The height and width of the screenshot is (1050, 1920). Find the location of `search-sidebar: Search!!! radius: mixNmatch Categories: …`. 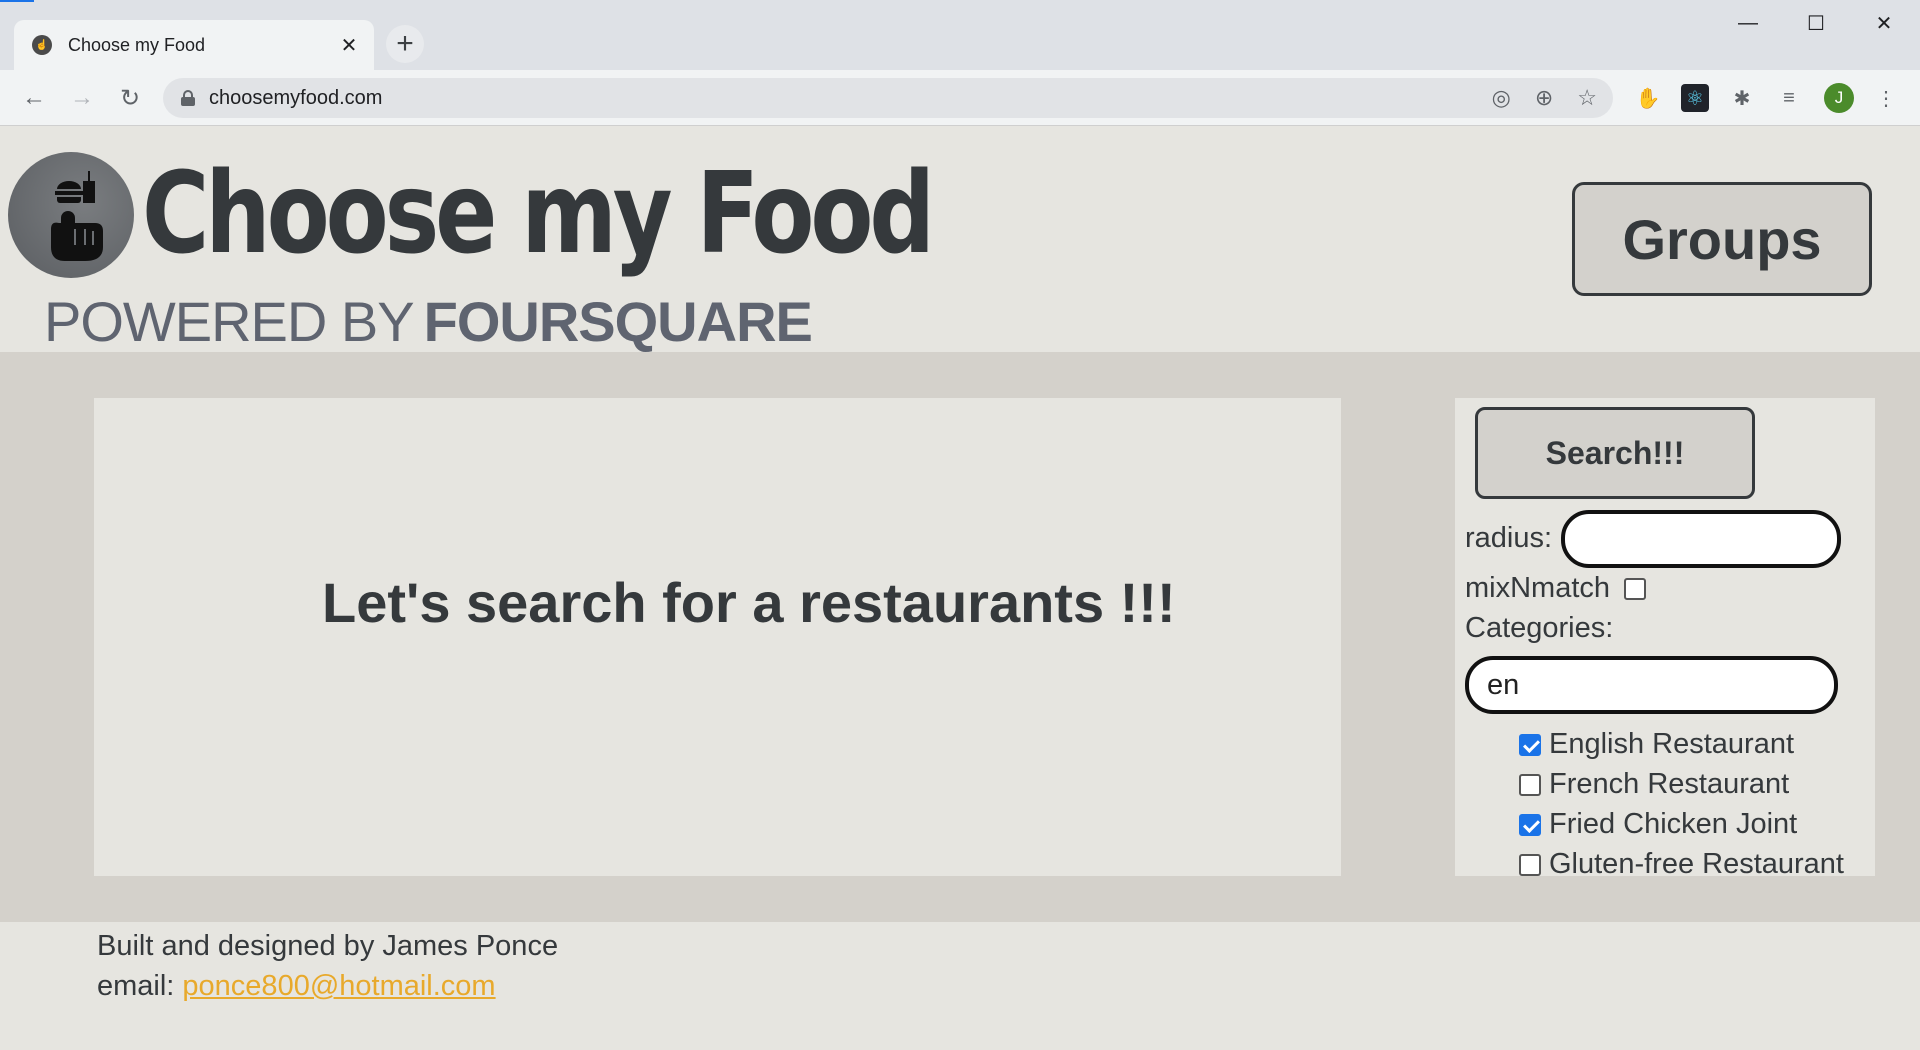

search-sidebar: Search!!! radius: mixNmatch Categories: … is located at coordinates (1665, 639).